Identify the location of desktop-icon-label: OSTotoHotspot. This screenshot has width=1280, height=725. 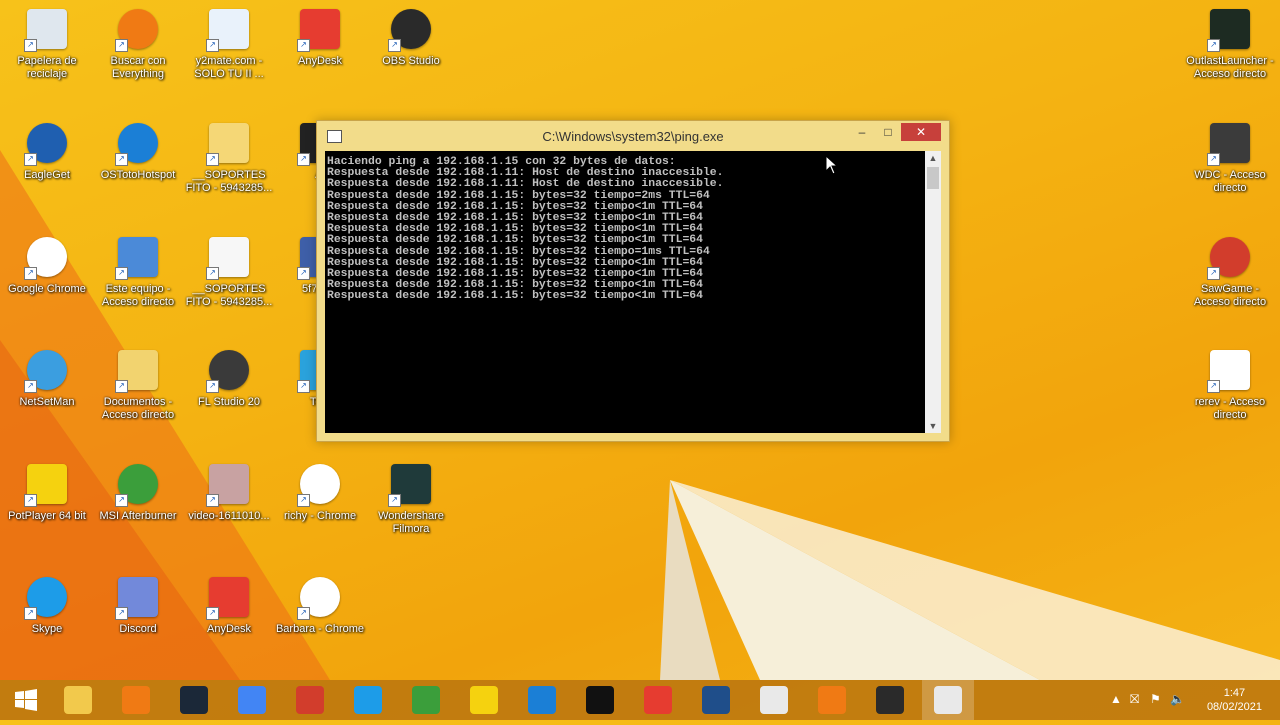
(138, 175).